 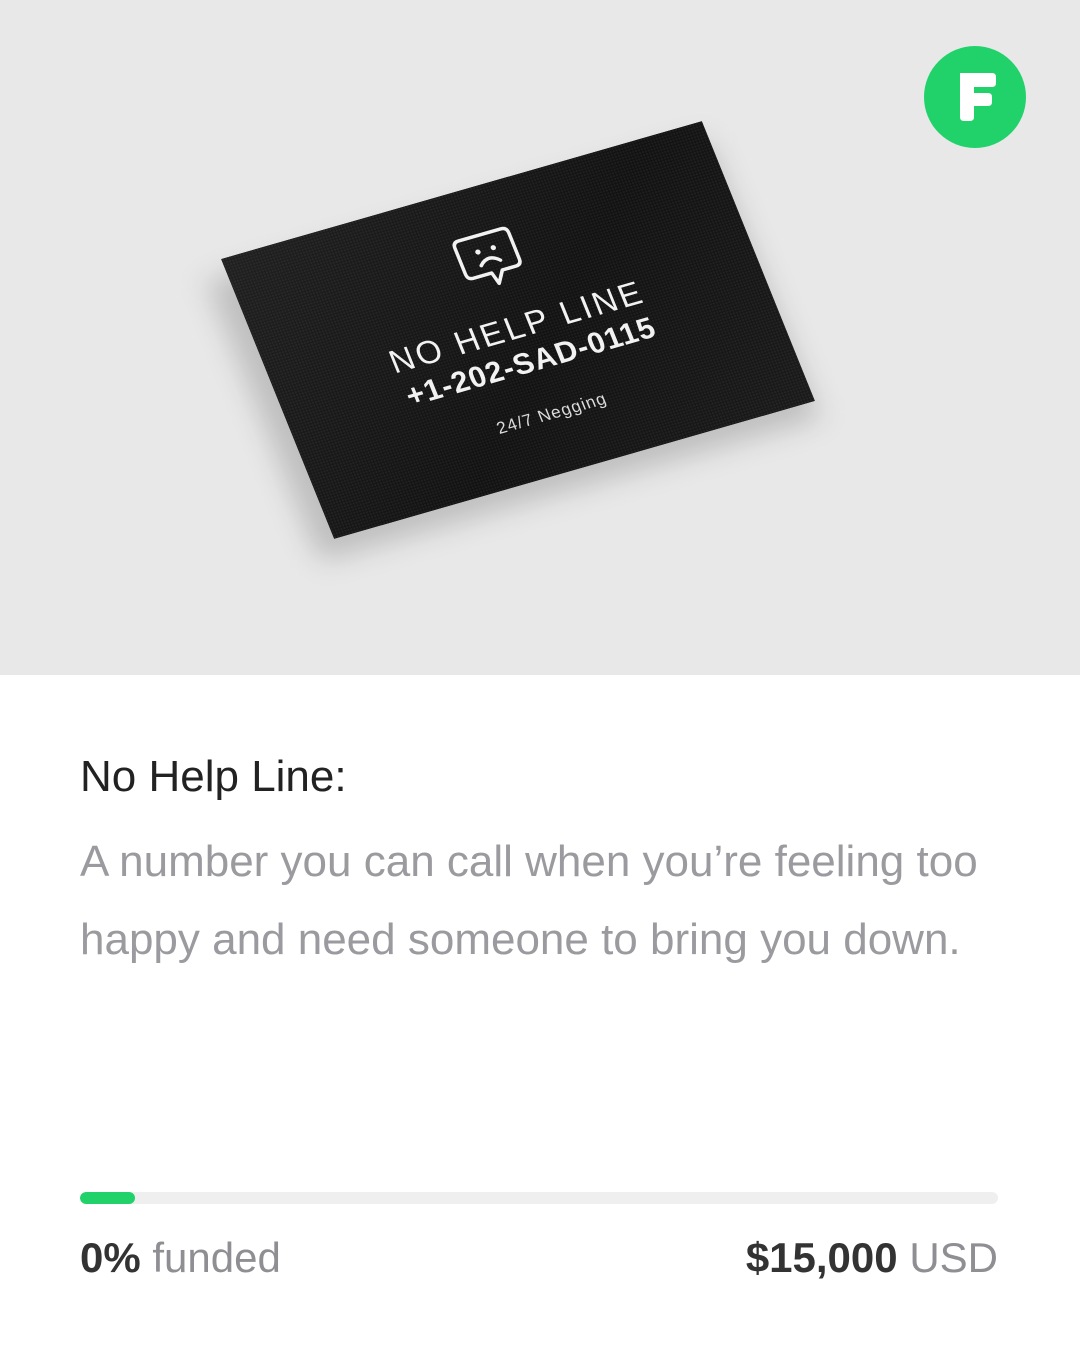 I want to click on brand-logo, so click(x=975, y=97).